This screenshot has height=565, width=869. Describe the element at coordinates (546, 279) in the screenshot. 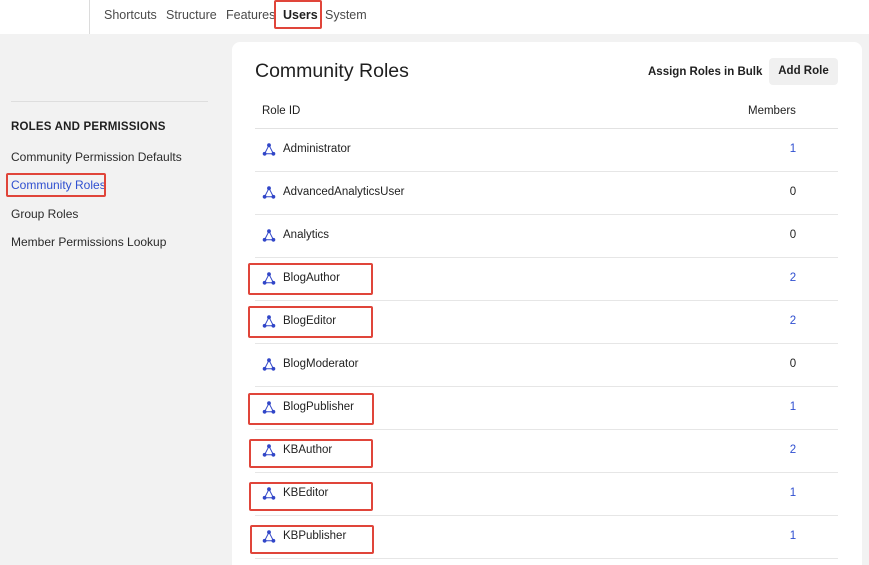

I see `table-row: BlogAuthor 2` at that location.